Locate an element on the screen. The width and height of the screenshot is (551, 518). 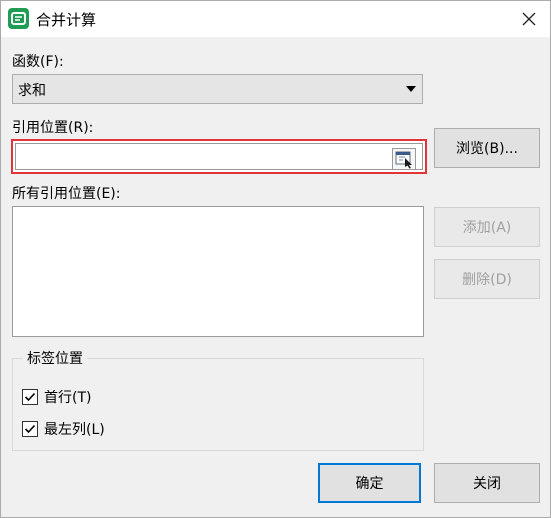
label-position-group: 标签位置 首行(T) 最左列(L) is located at coordinates (218, 399).